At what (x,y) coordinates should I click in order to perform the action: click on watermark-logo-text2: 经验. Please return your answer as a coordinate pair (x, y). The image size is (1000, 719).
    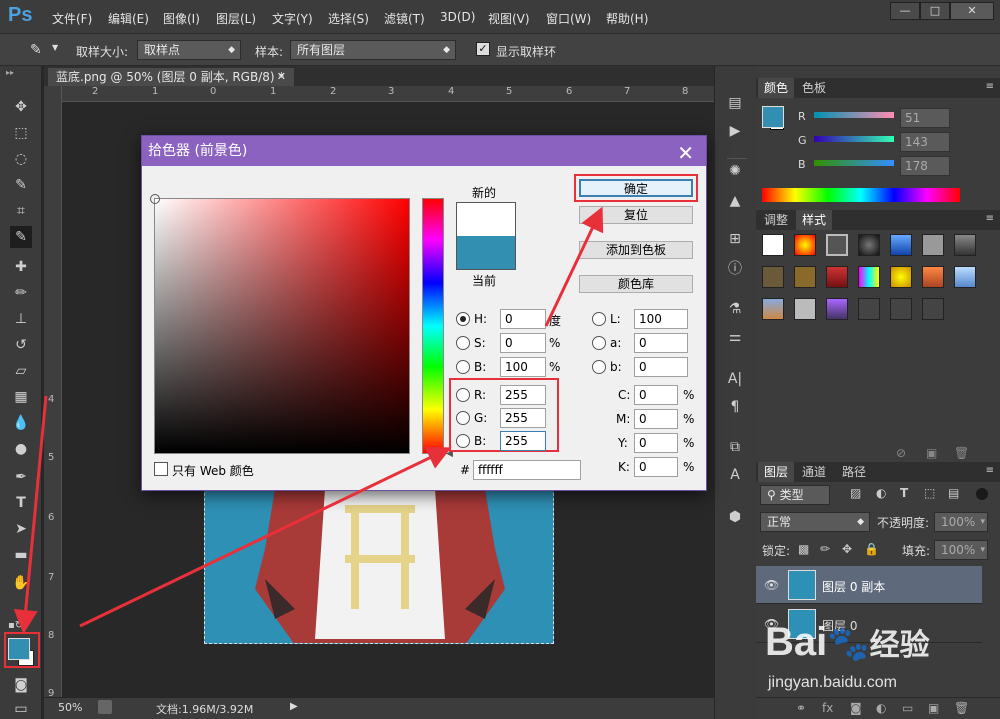
    Looking at the image, I should click on (899, 645).